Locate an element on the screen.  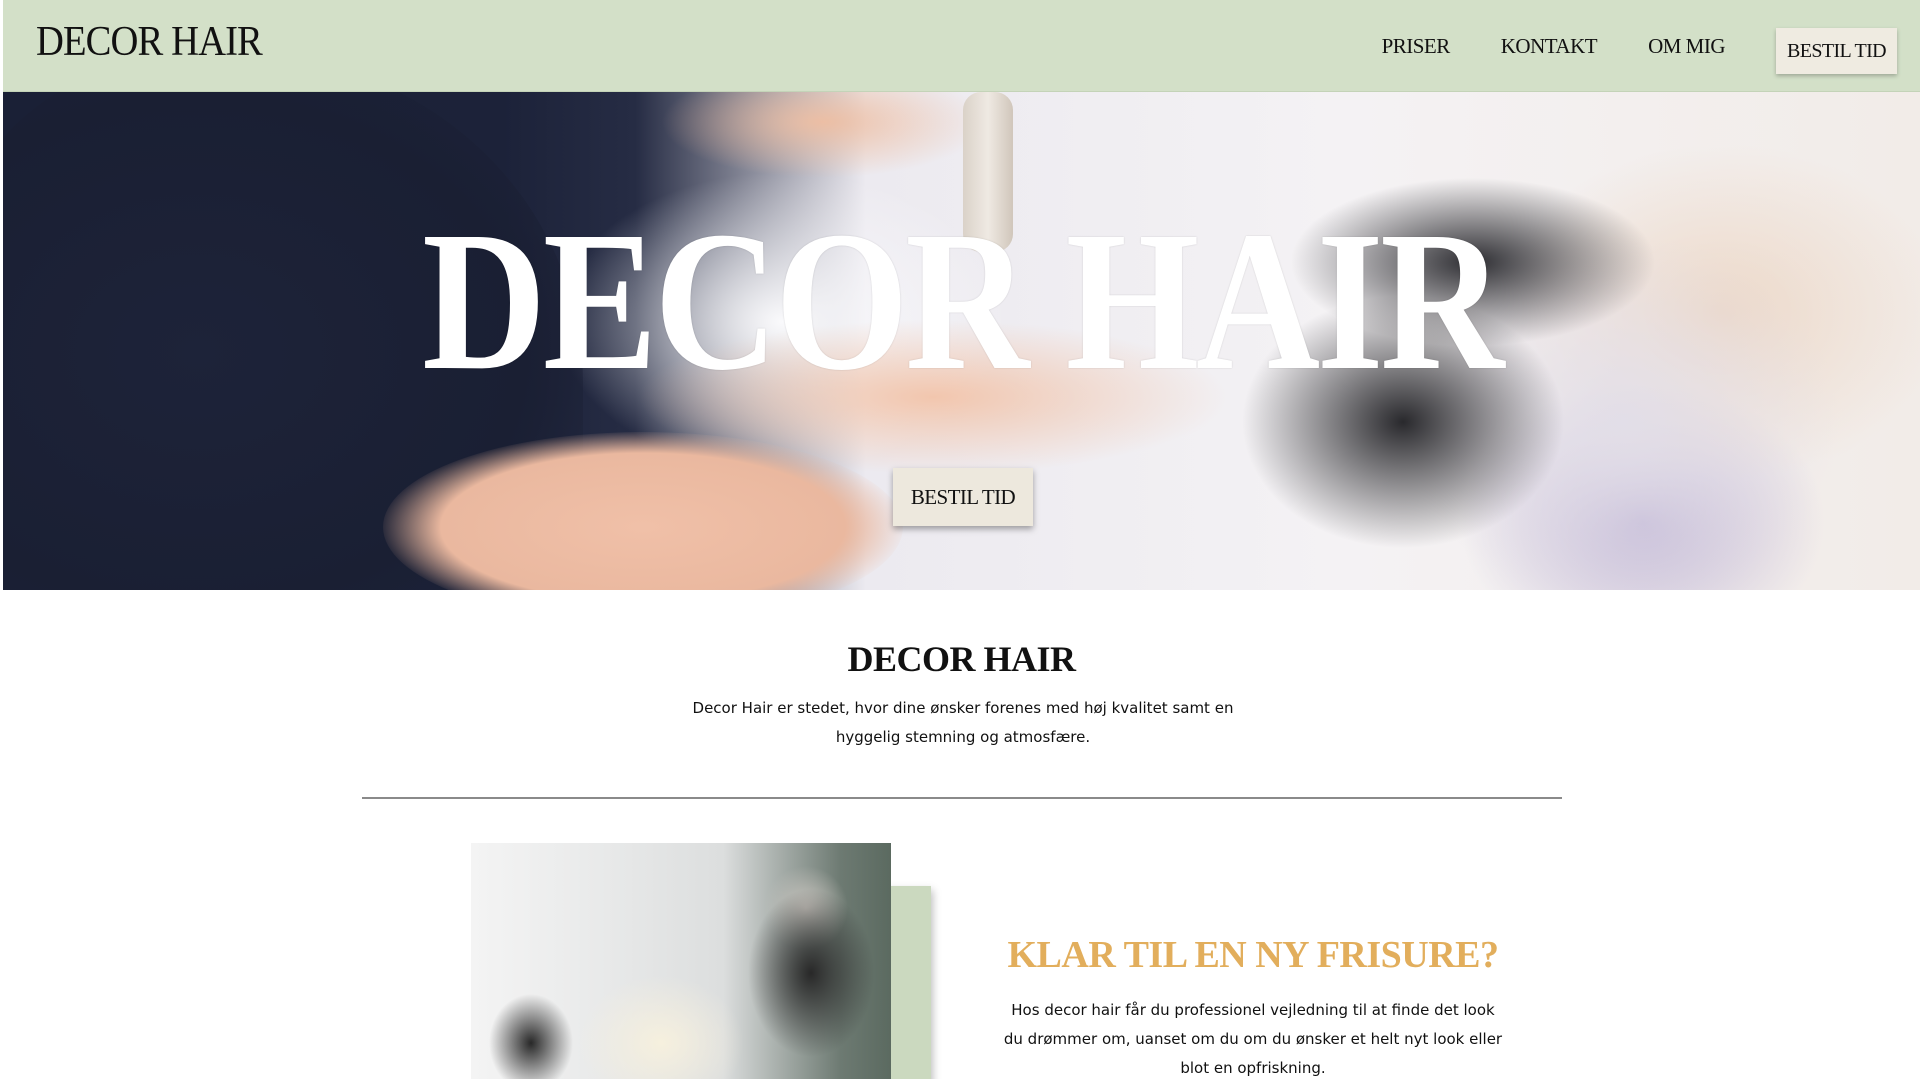
intro-heading: DECOR HAIR is located at coordinates (961, 659).